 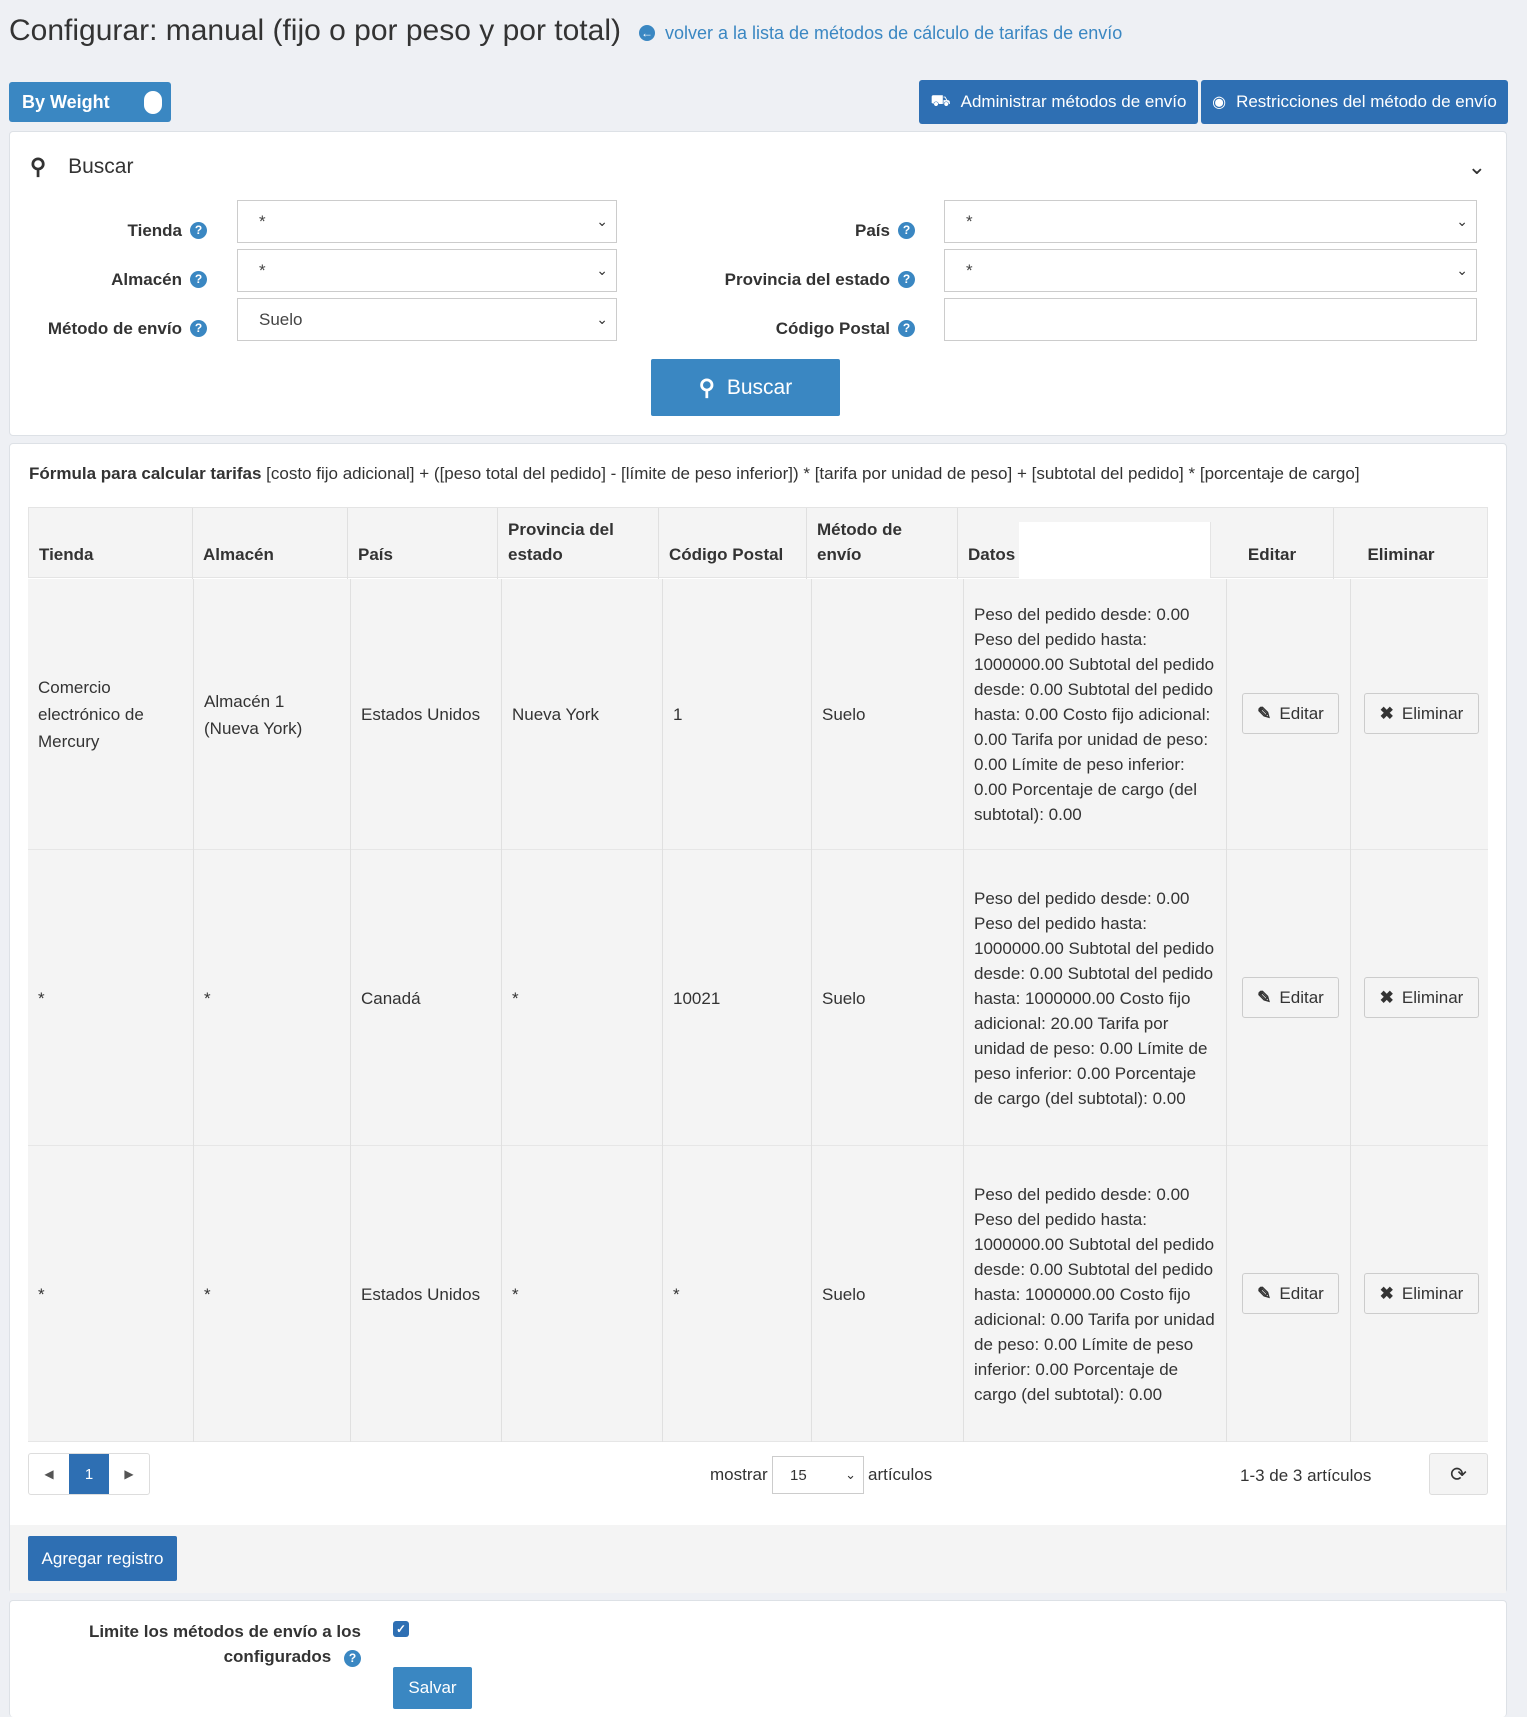 I want to click on almacen-select-value: *, so click(x=262, y=270).